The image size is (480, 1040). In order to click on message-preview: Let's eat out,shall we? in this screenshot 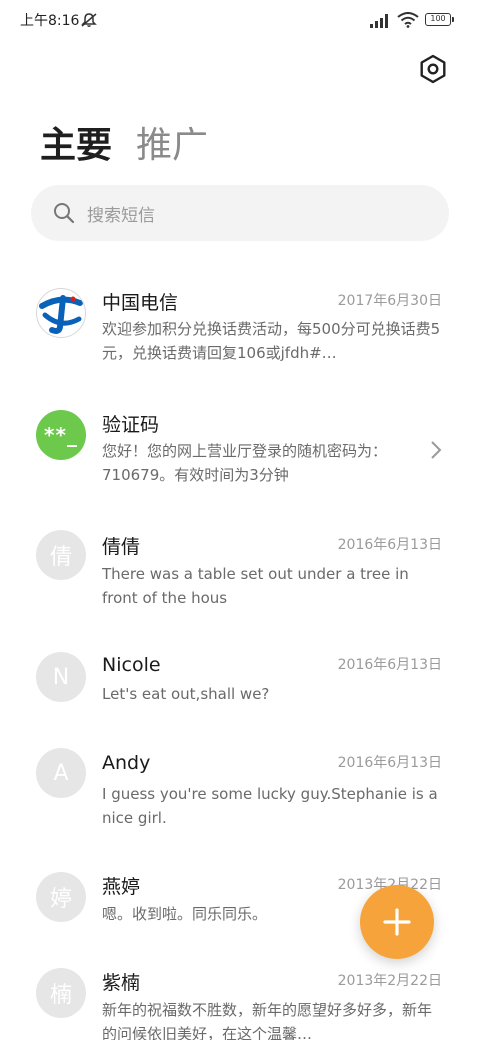, I will do `click(186, 694)`.